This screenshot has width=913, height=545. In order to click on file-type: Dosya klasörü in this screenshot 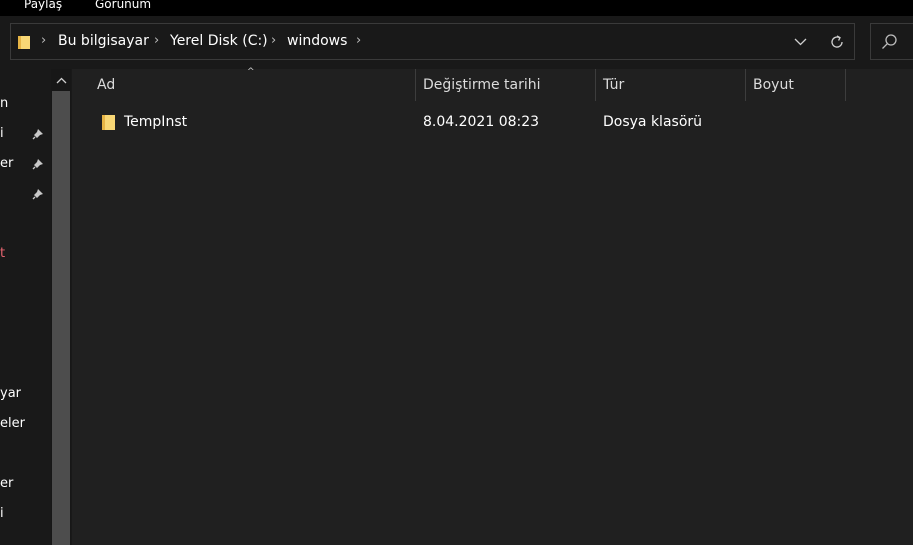, I will do `click(653, 122)`.